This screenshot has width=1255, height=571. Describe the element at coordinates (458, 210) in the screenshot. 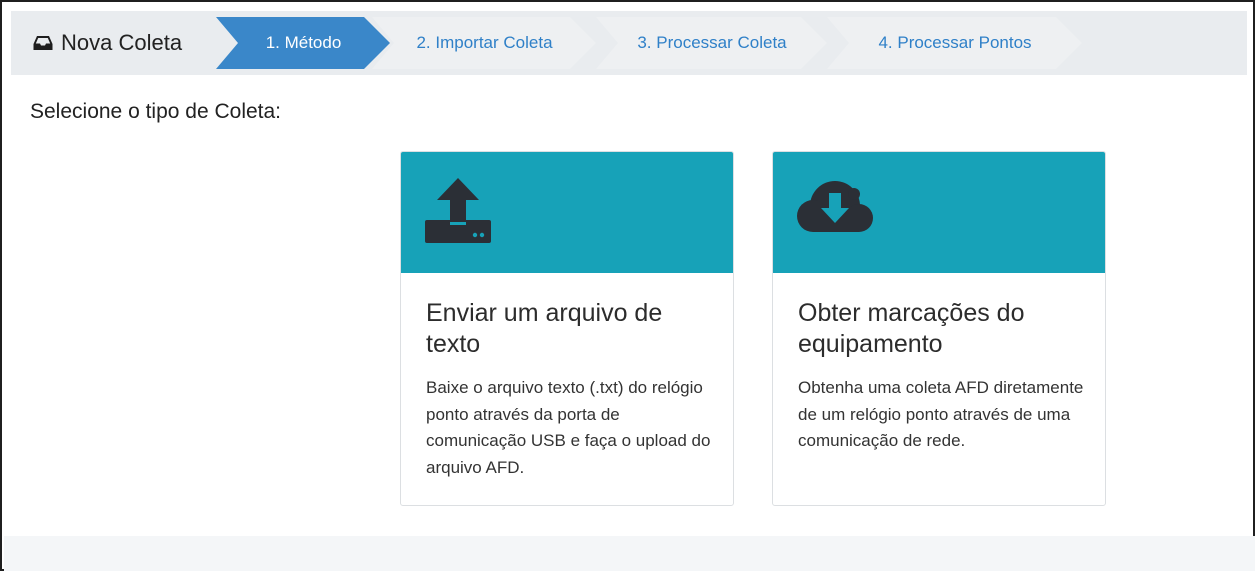

I see `upload-icon` at that location.